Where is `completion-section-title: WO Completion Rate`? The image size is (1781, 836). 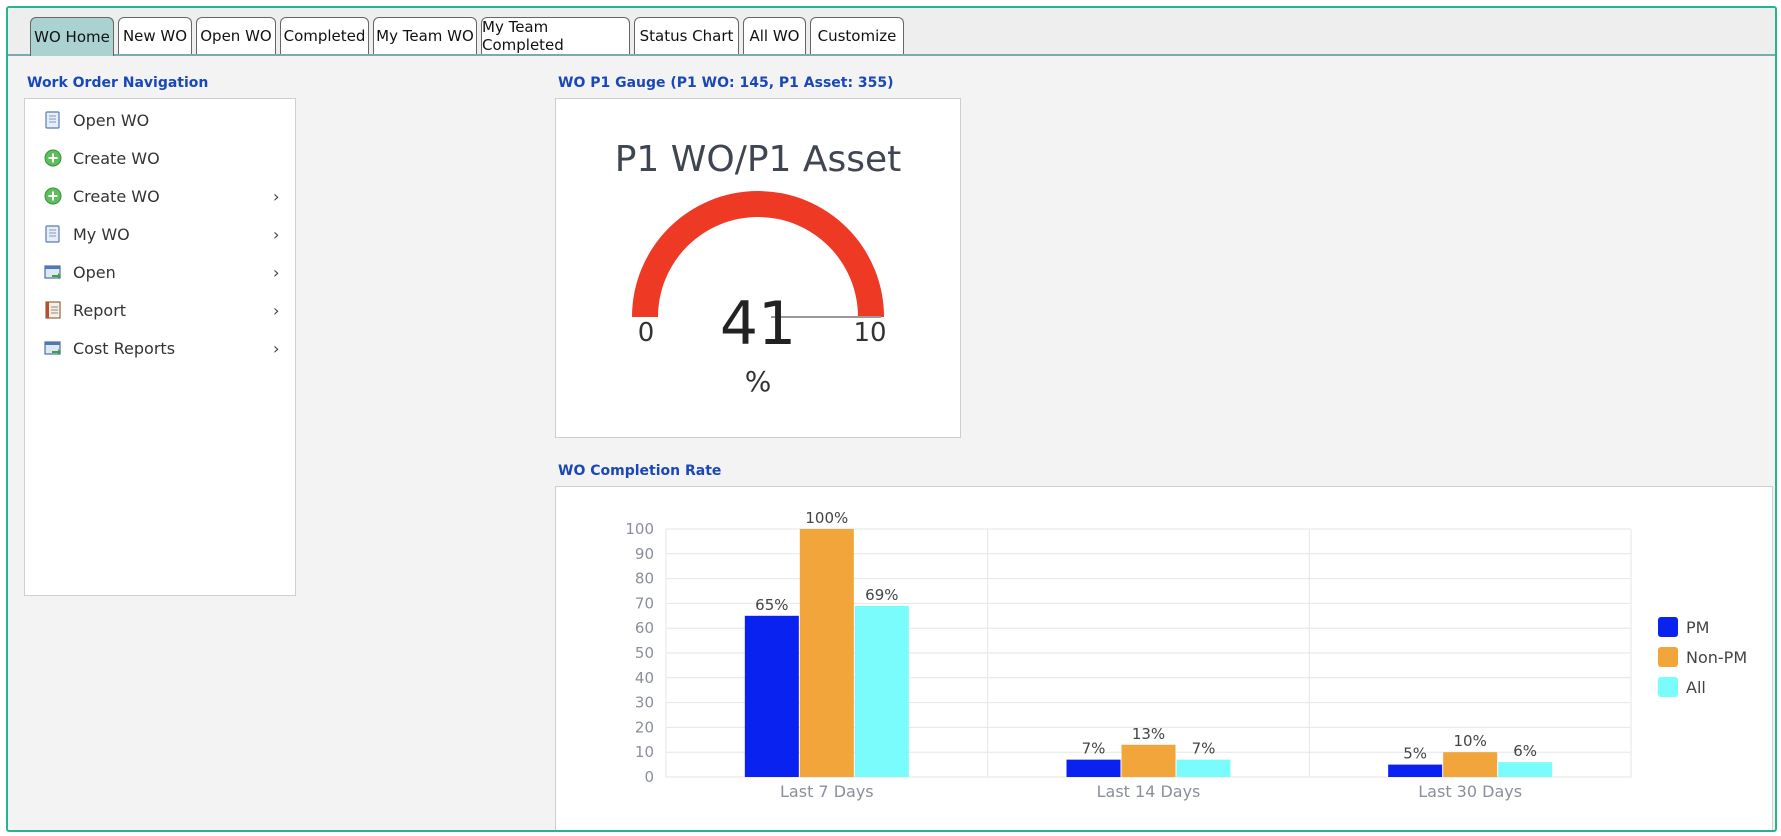 completion-section-title: WO Completion Rate is located at coordinates (640, 471).